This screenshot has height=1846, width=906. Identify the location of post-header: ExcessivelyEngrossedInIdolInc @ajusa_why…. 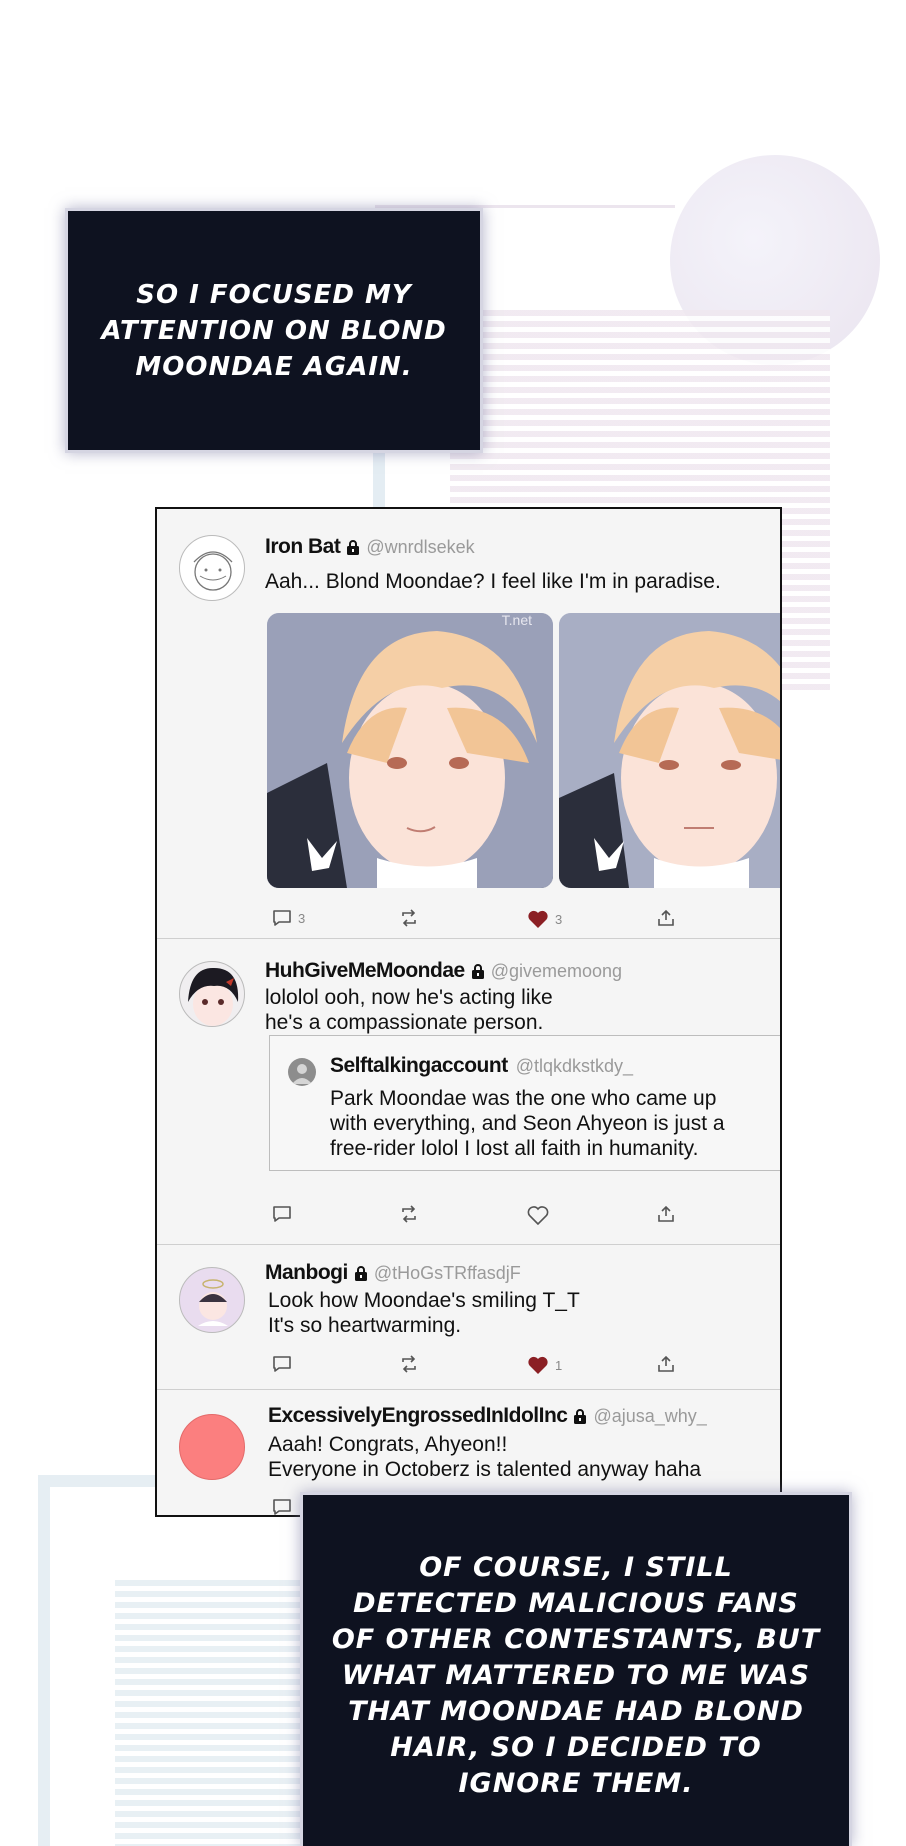
(487, 1416).